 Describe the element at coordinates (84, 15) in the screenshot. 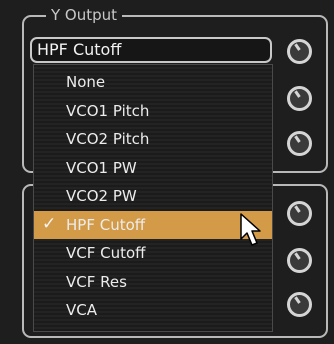

I see `y-output-legend: Y Output` at that location.